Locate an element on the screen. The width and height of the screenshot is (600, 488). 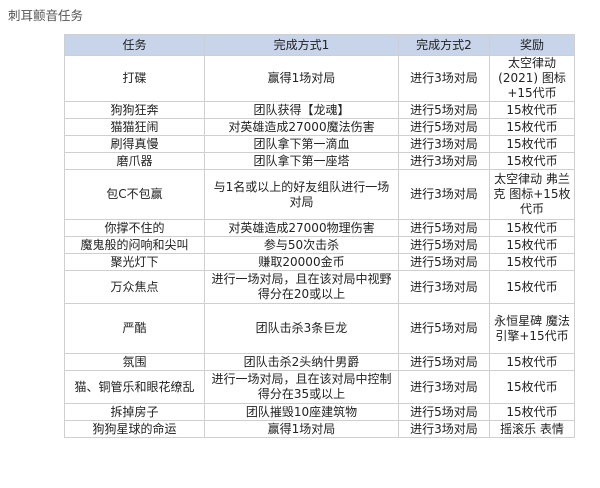
table-header-row: 任务 完成方式1 完成方式2 奖励 is located at coordinates (319, 45).